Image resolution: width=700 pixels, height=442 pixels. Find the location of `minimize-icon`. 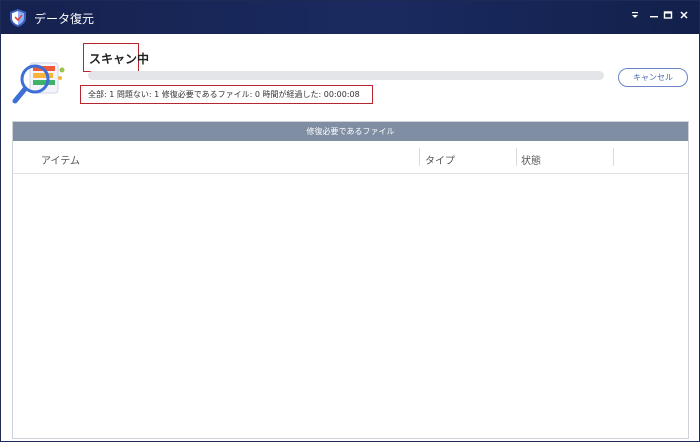

minimize-icon is located at coordinates (654, 17).